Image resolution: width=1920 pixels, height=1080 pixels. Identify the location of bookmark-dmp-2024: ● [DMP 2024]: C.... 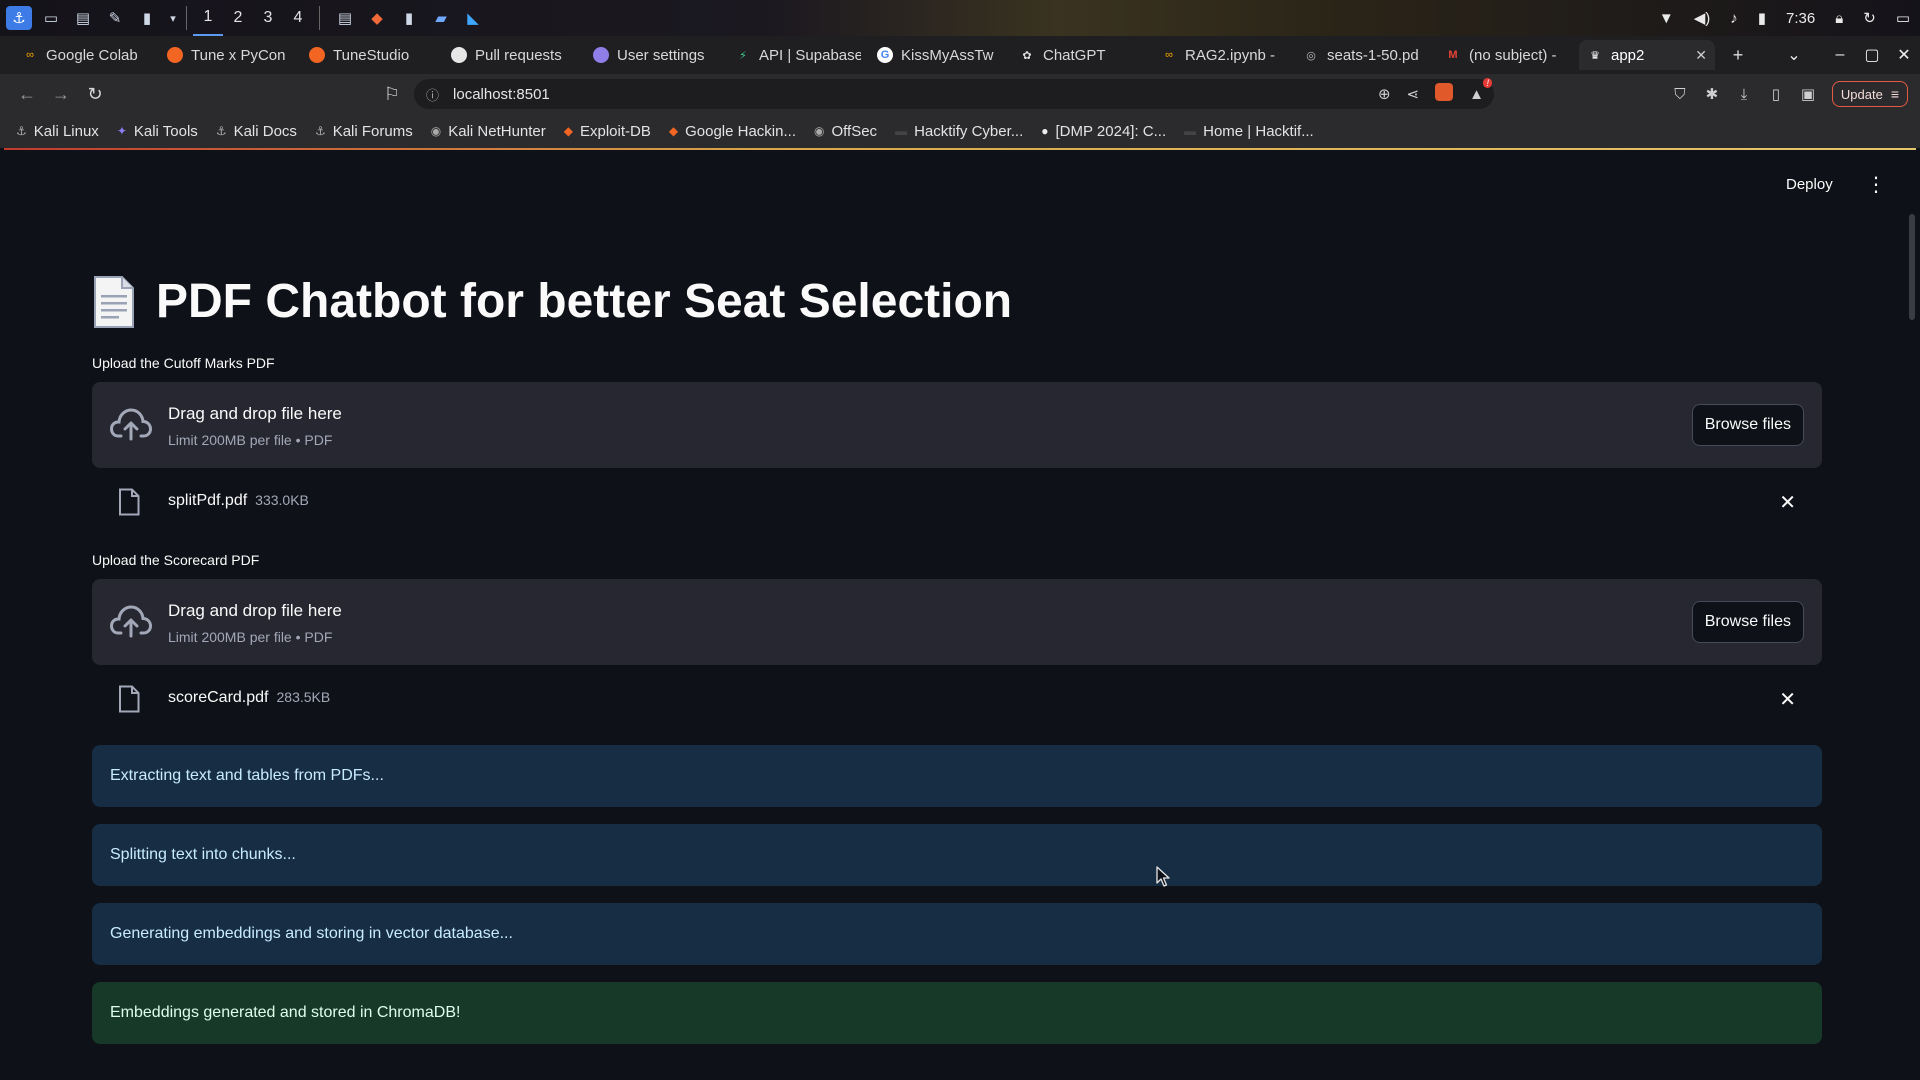
(1103, 131).